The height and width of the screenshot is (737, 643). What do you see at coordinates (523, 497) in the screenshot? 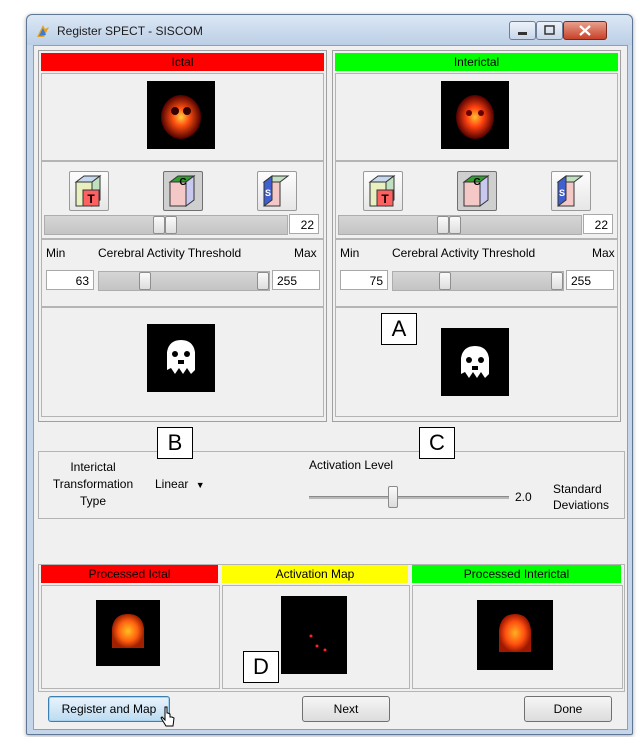
I see `activation-value: 2.0` at bounding box center [523, 497].